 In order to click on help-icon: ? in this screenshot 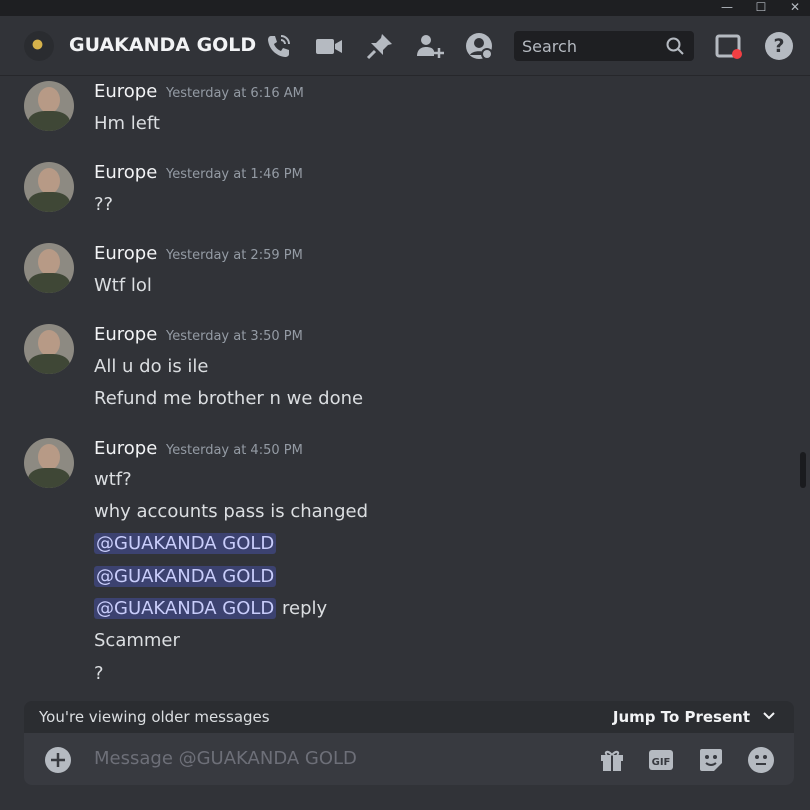, I will do `click(779, 46)`.